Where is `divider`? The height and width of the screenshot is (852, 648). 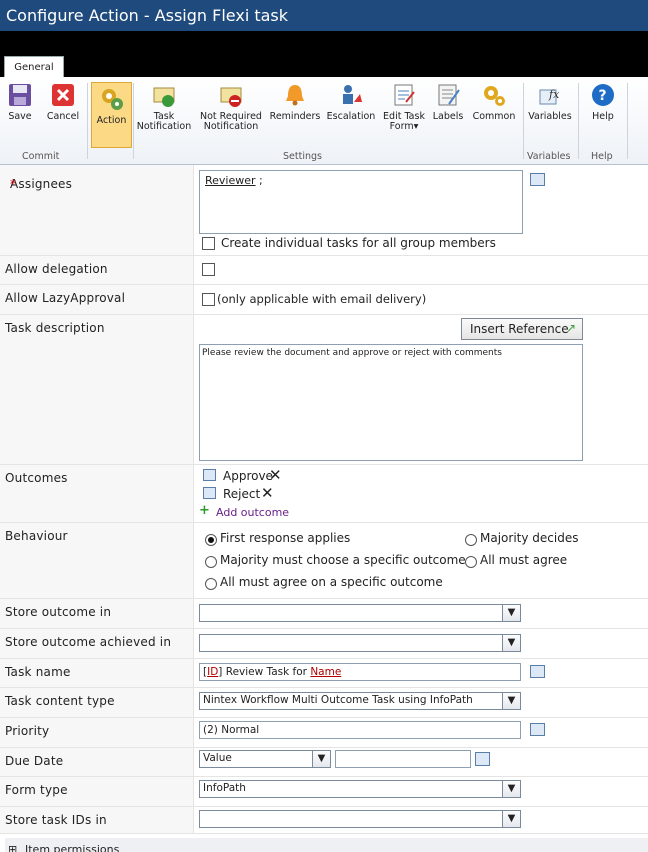
divider is located at coordinates (627, 121).